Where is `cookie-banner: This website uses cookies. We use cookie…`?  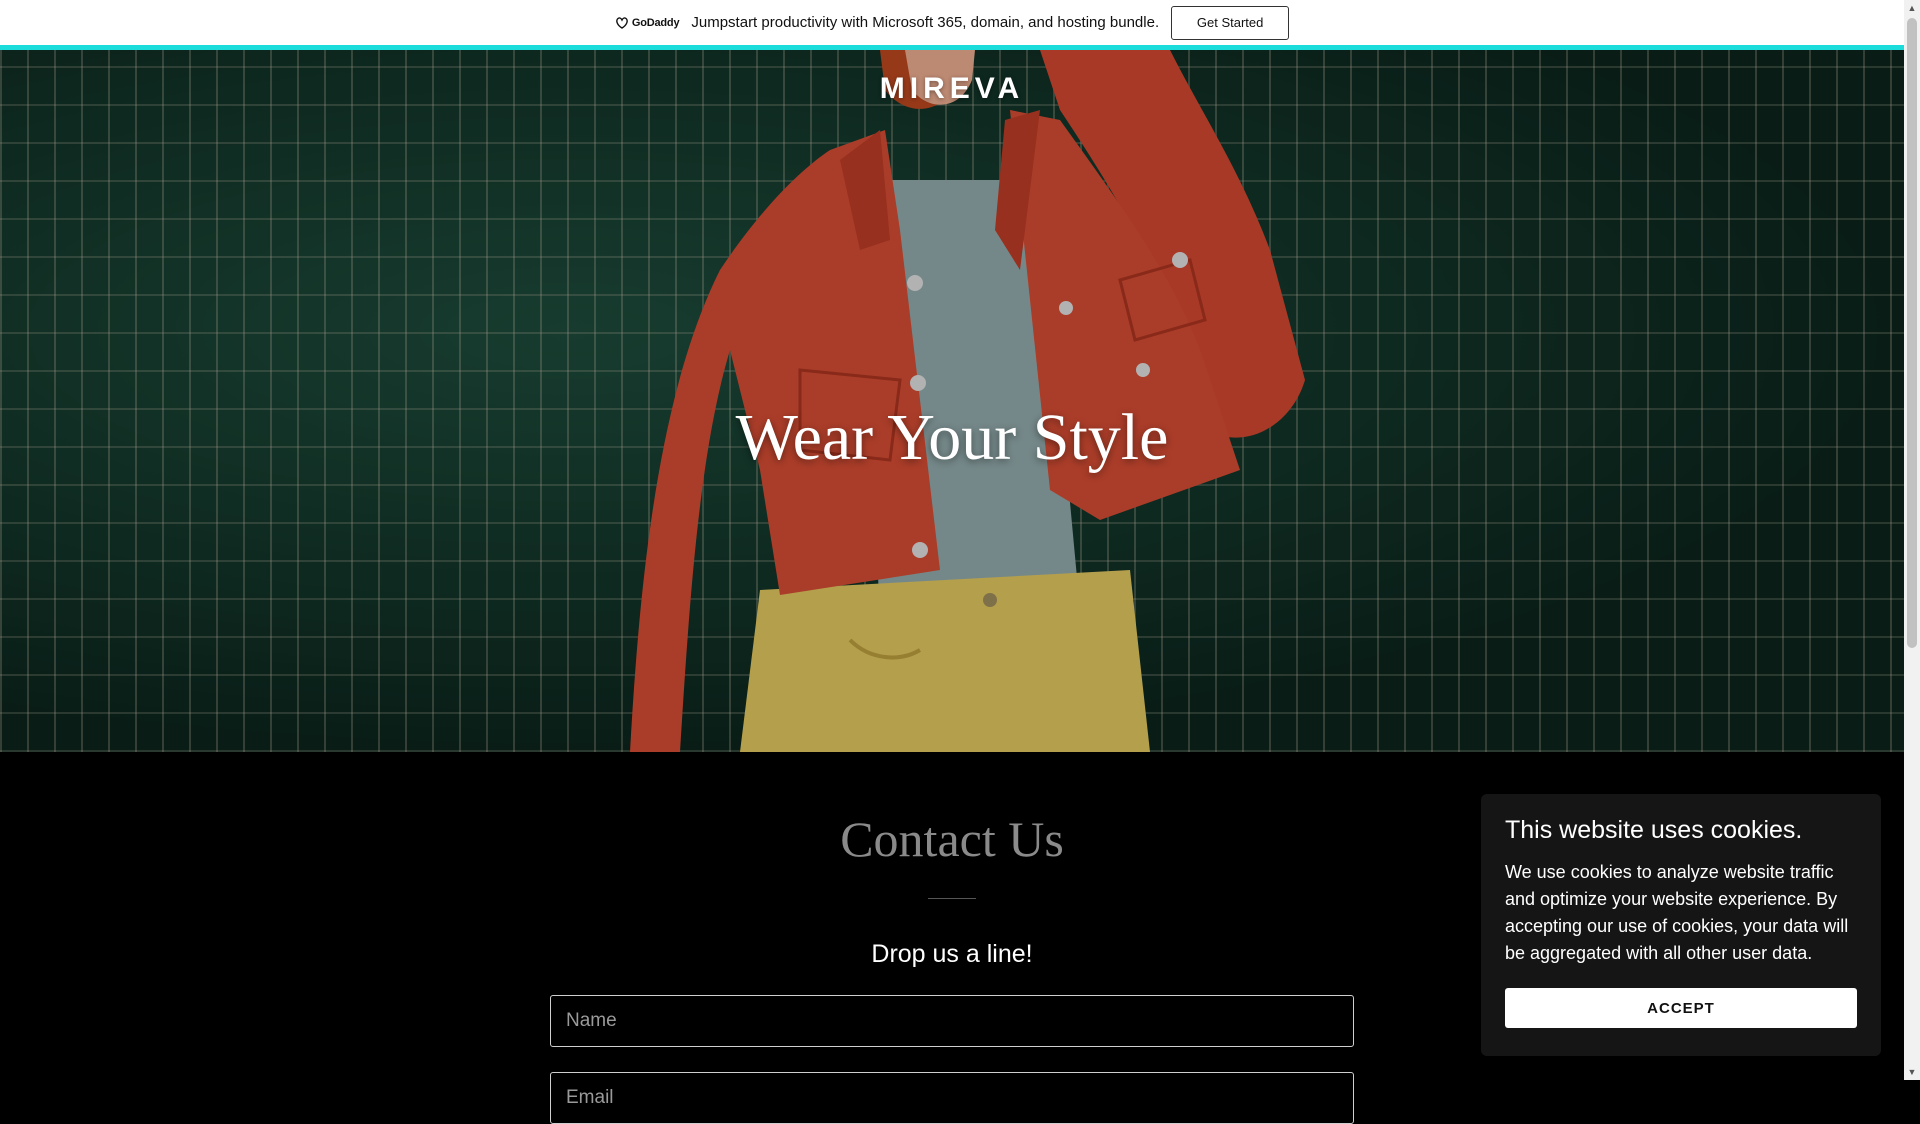
cookie-banner: This website uses cookies. We use cookie… is located at coordinates (1681, 925).